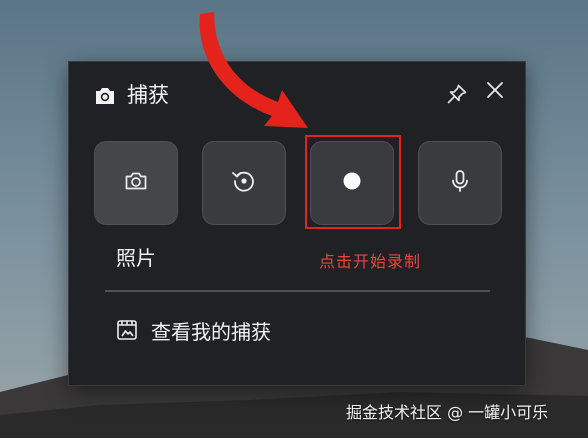  Describe the element at coordinates (297, 291) in the screenshot. I see `divider` at that location.